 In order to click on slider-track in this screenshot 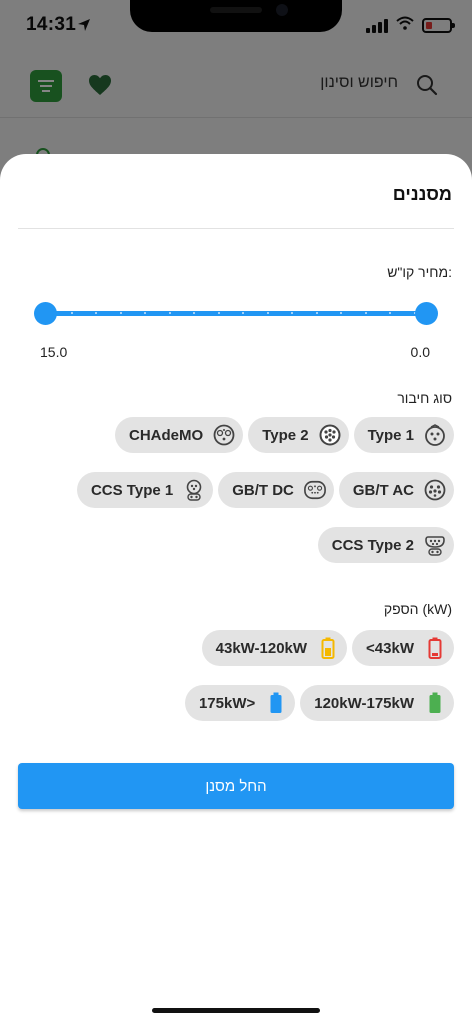, I will do `click(236, 313)`.